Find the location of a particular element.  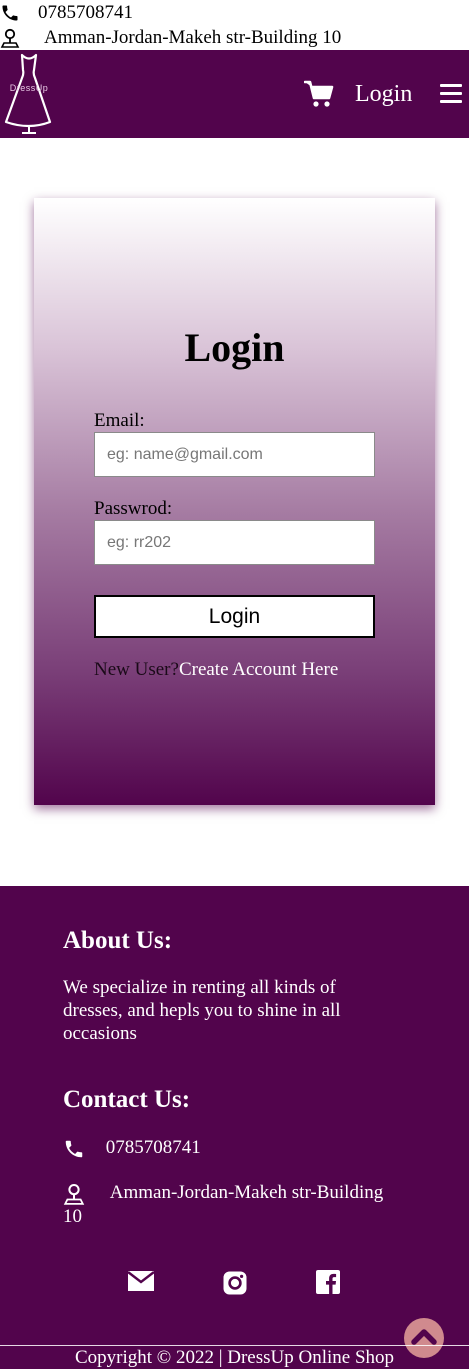

create-account-link: Create Account Here is located at coordinates (258, 669).